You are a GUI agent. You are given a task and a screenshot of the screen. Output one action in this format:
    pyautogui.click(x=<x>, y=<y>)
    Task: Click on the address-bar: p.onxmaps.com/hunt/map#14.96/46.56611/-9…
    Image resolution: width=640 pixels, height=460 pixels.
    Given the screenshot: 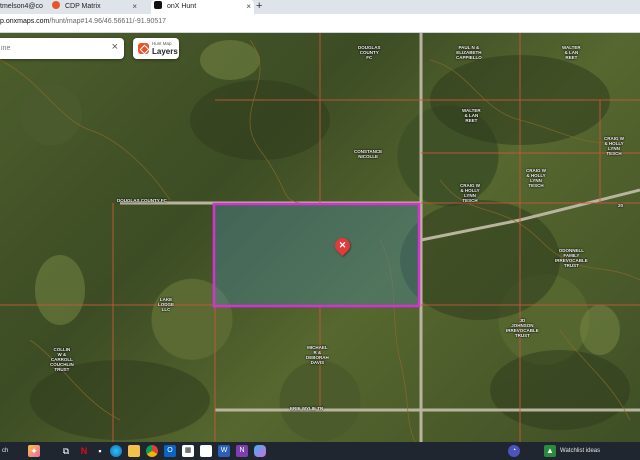 What is the action you would take?
    pyautogui.click(x=320, y=23)
    